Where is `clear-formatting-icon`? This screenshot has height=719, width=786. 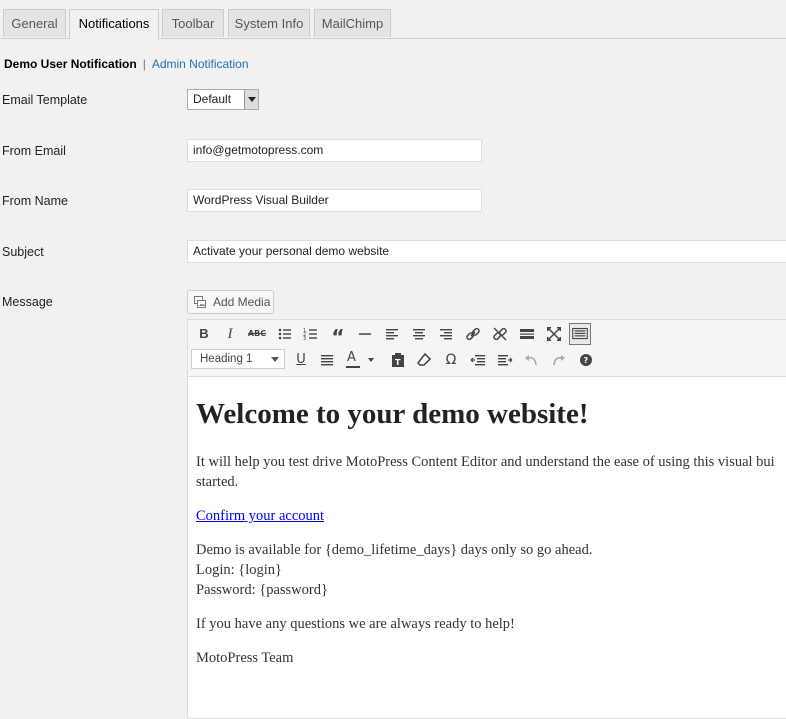
clear-formatting-icon is located at coordinates (424, 360).